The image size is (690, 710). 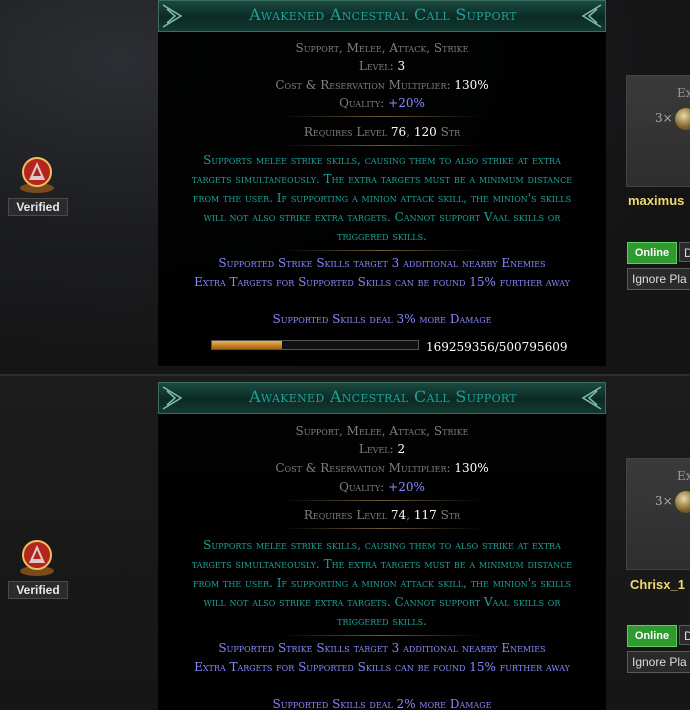 I want to click on gem-mod-3: Supported Skills deal 3% more Damage, so click(x=382, y=319).